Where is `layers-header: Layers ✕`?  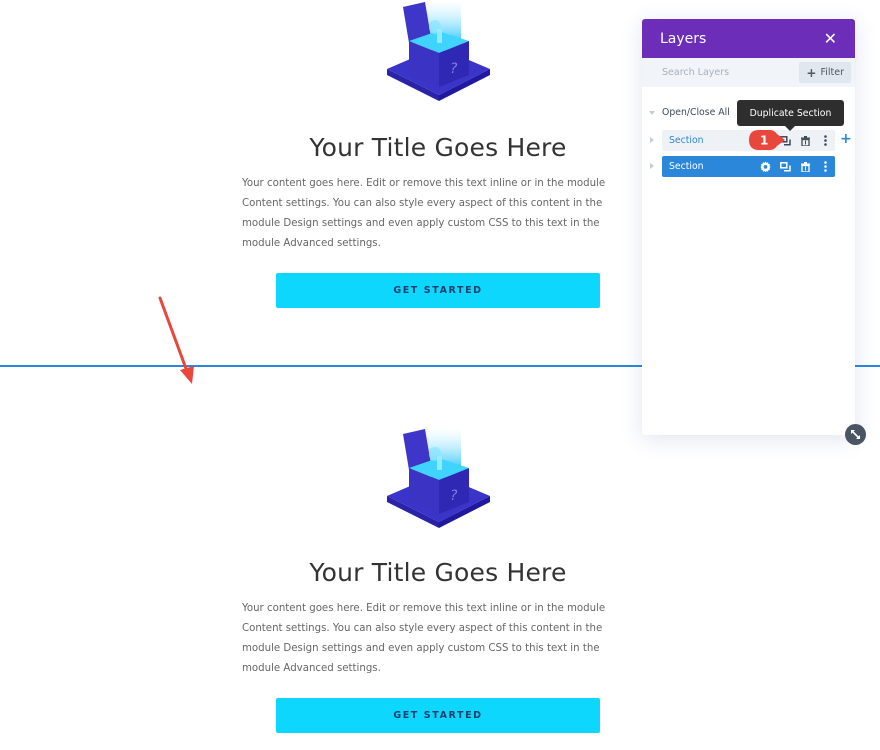
layers-header: Layers ✕ is located at coordinates (748, 38).